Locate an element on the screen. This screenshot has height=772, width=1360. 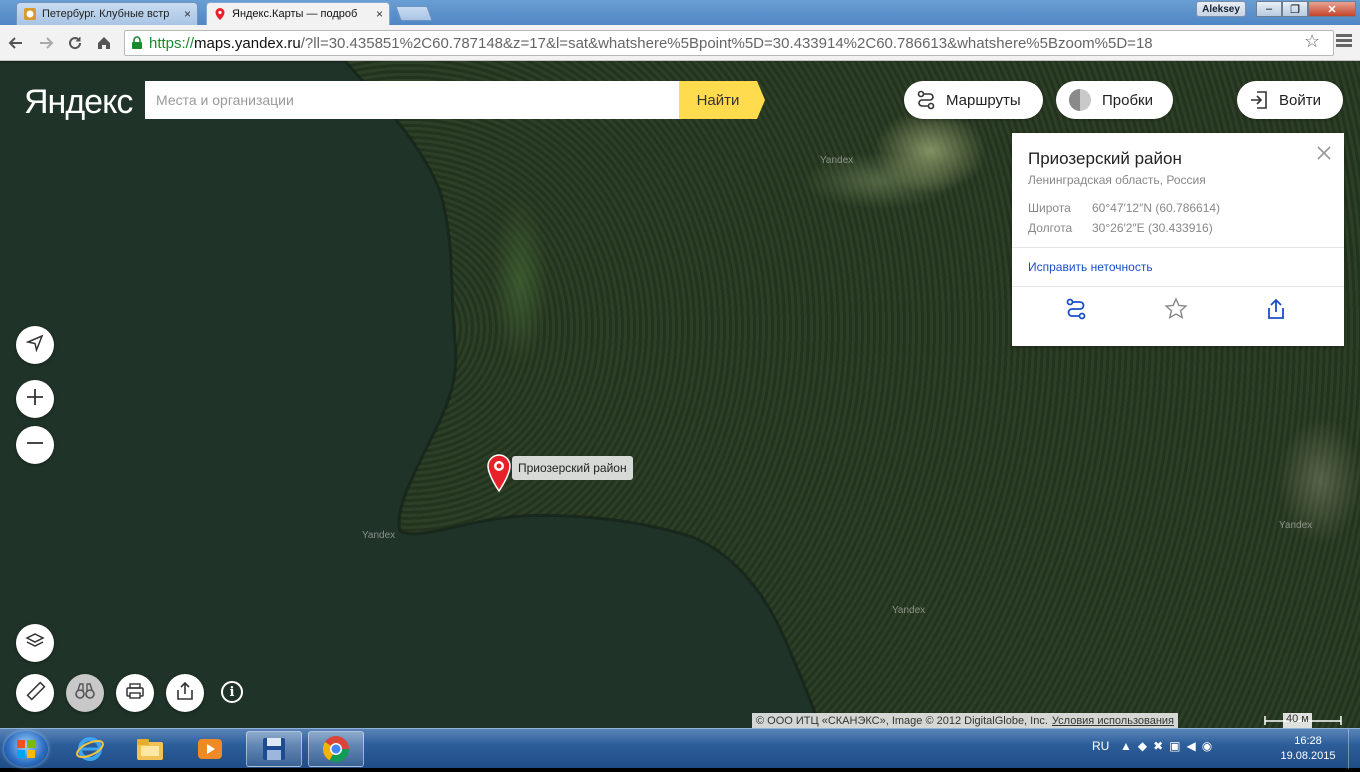
profile-button: Aleksey is located at coordinates (1221, 9).